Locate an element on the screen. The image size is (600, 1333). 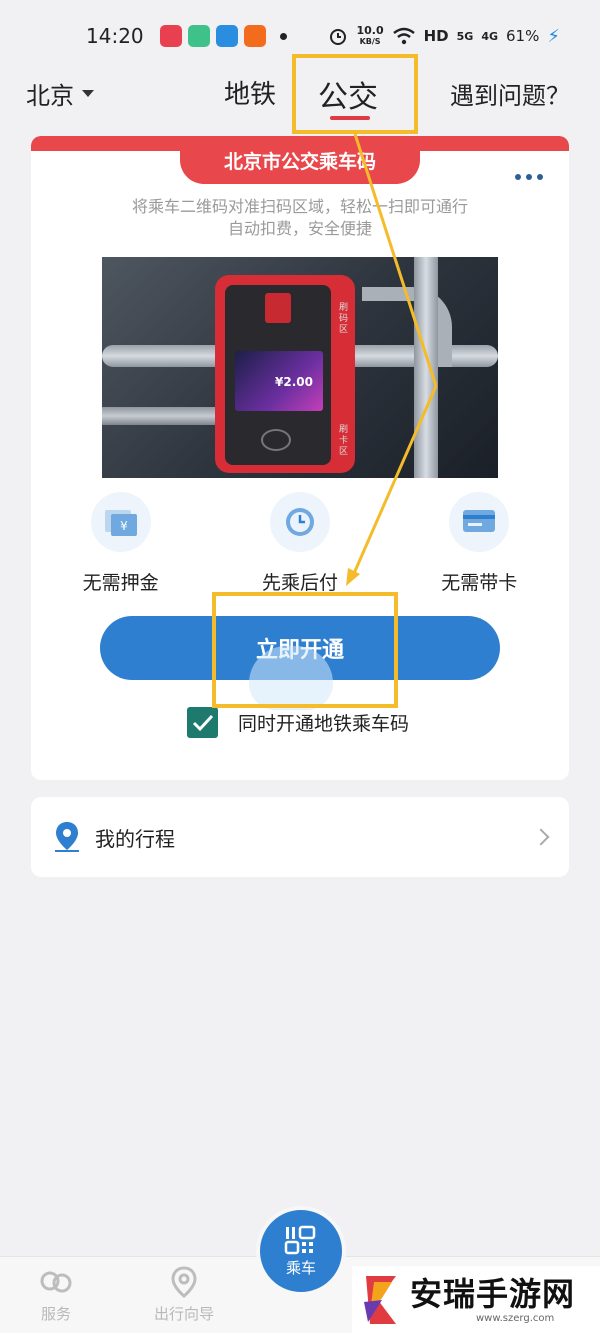
nav-services-label: 服务 is located at coordinates (55, 1314).